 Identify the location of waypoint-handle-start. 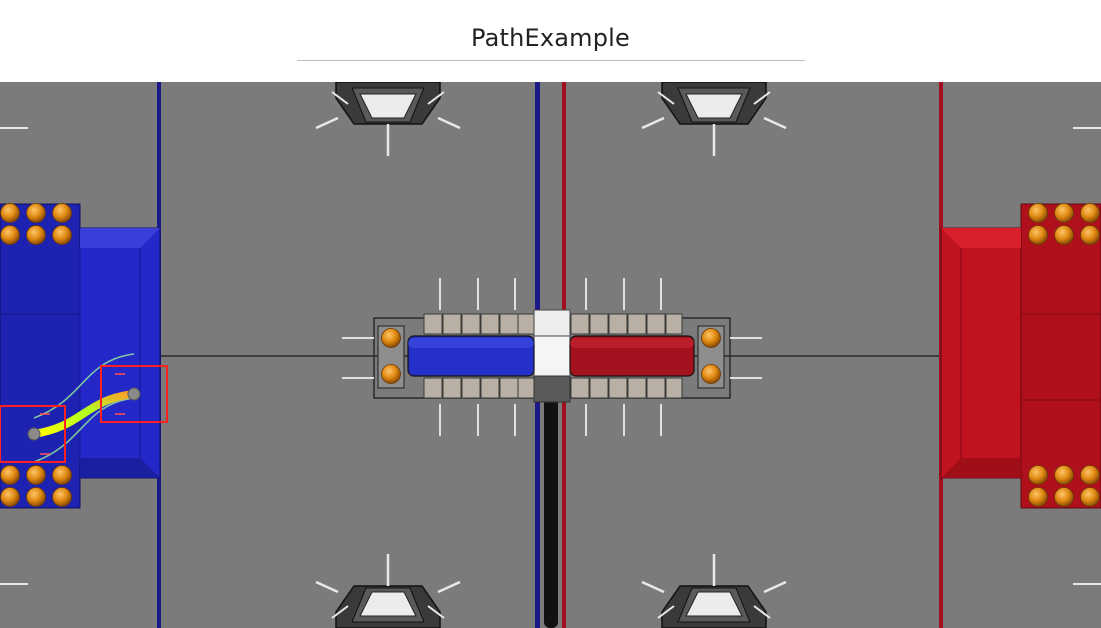
(34, 434).